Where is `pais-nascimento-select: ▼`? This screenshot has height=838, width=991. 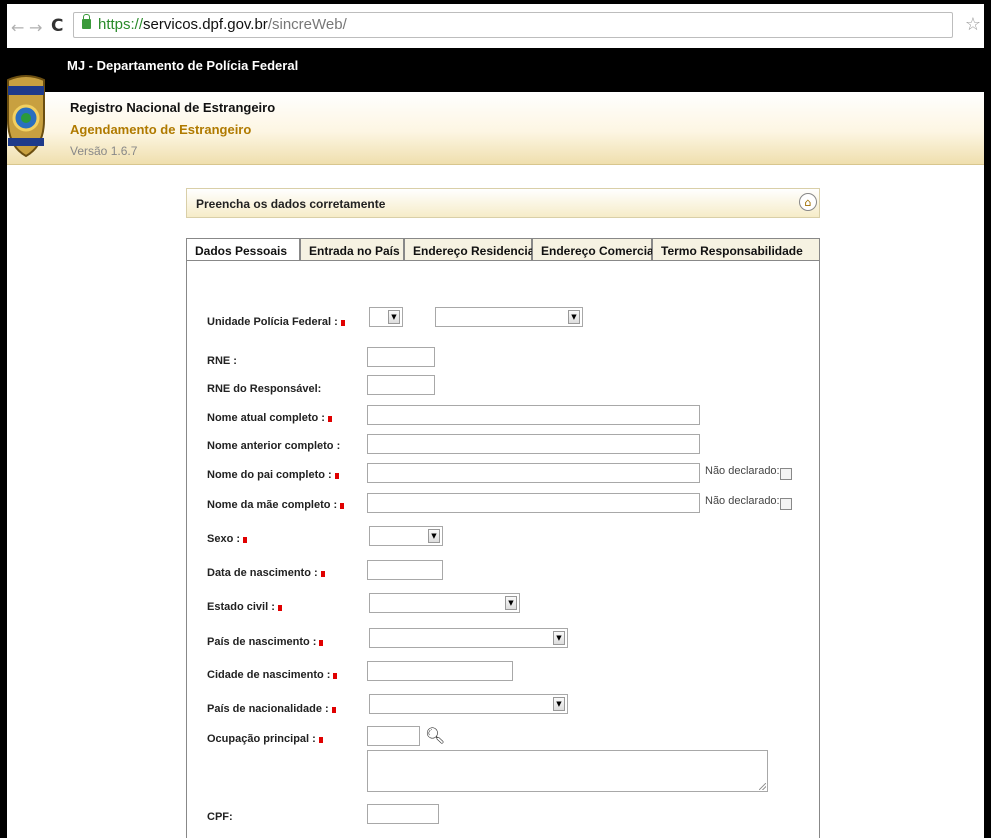
pais-nascimento-select: ▼ is located at coordinates (468, 638).